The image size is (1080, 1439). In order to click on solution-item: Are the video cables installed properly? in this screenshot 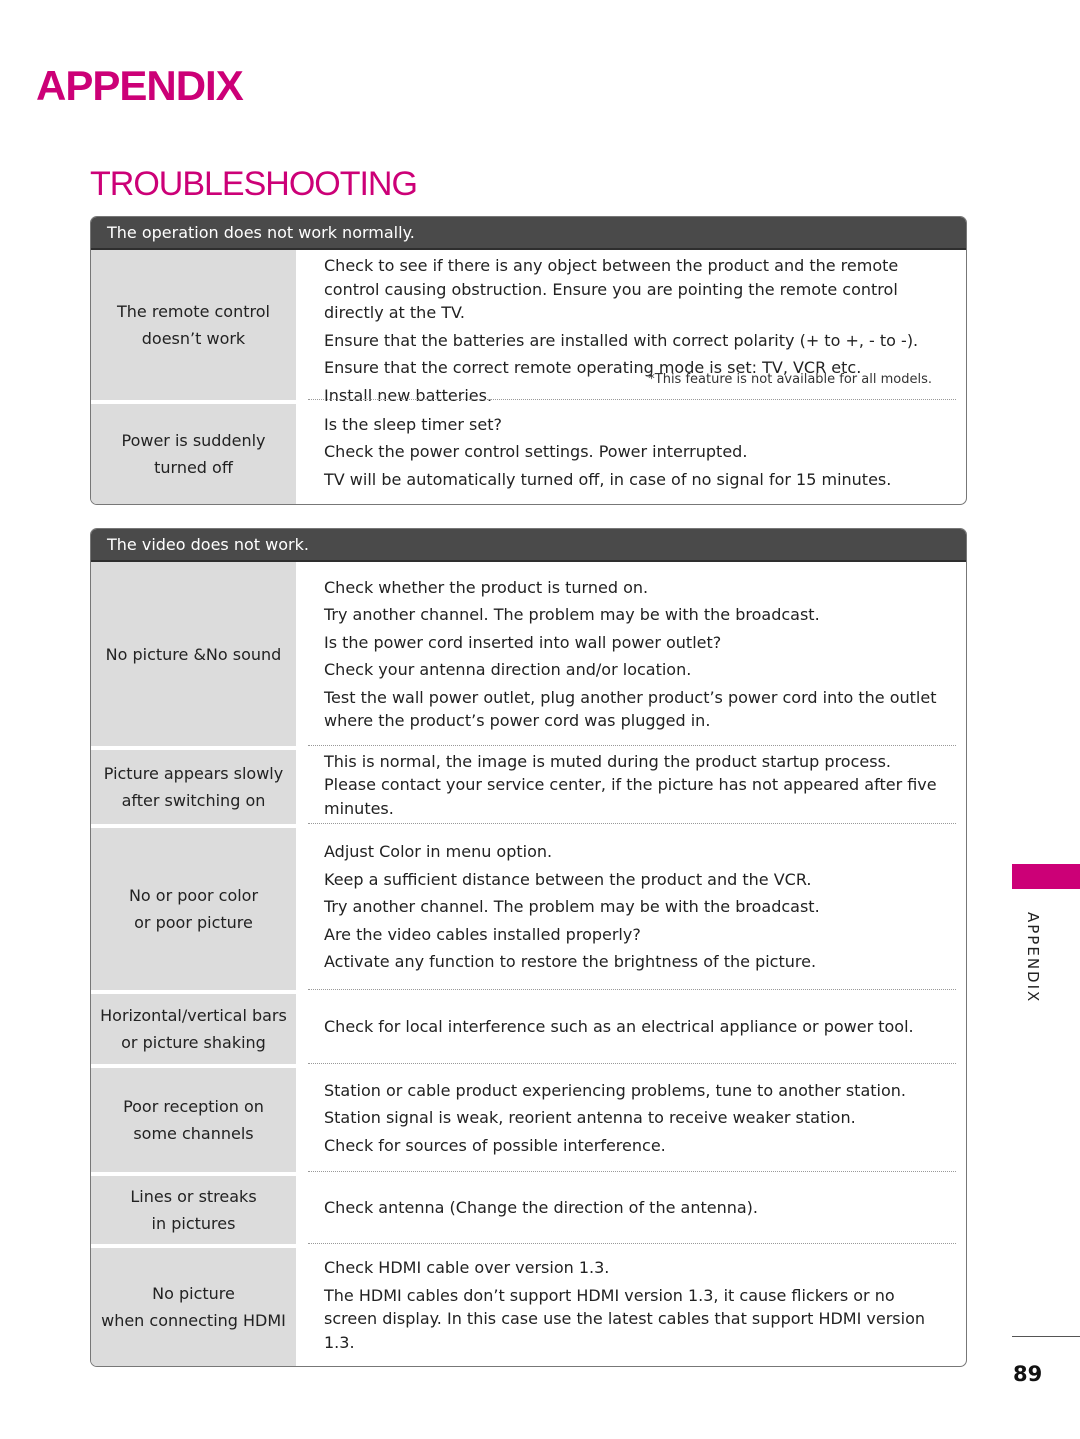, I will do `click(482, 934)`.